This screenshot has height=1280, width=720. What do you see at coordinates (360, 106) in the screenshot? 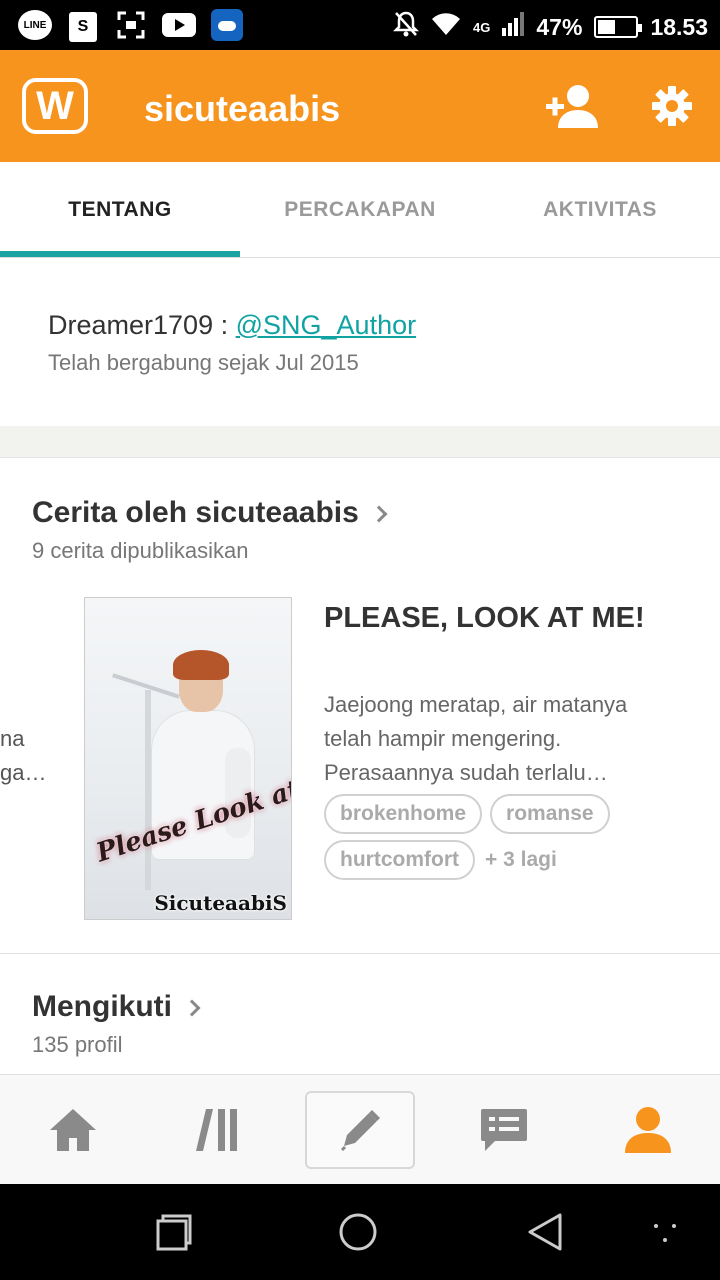
I see `app-bar: W sicuteaabis` at bounding box center [360, 106].